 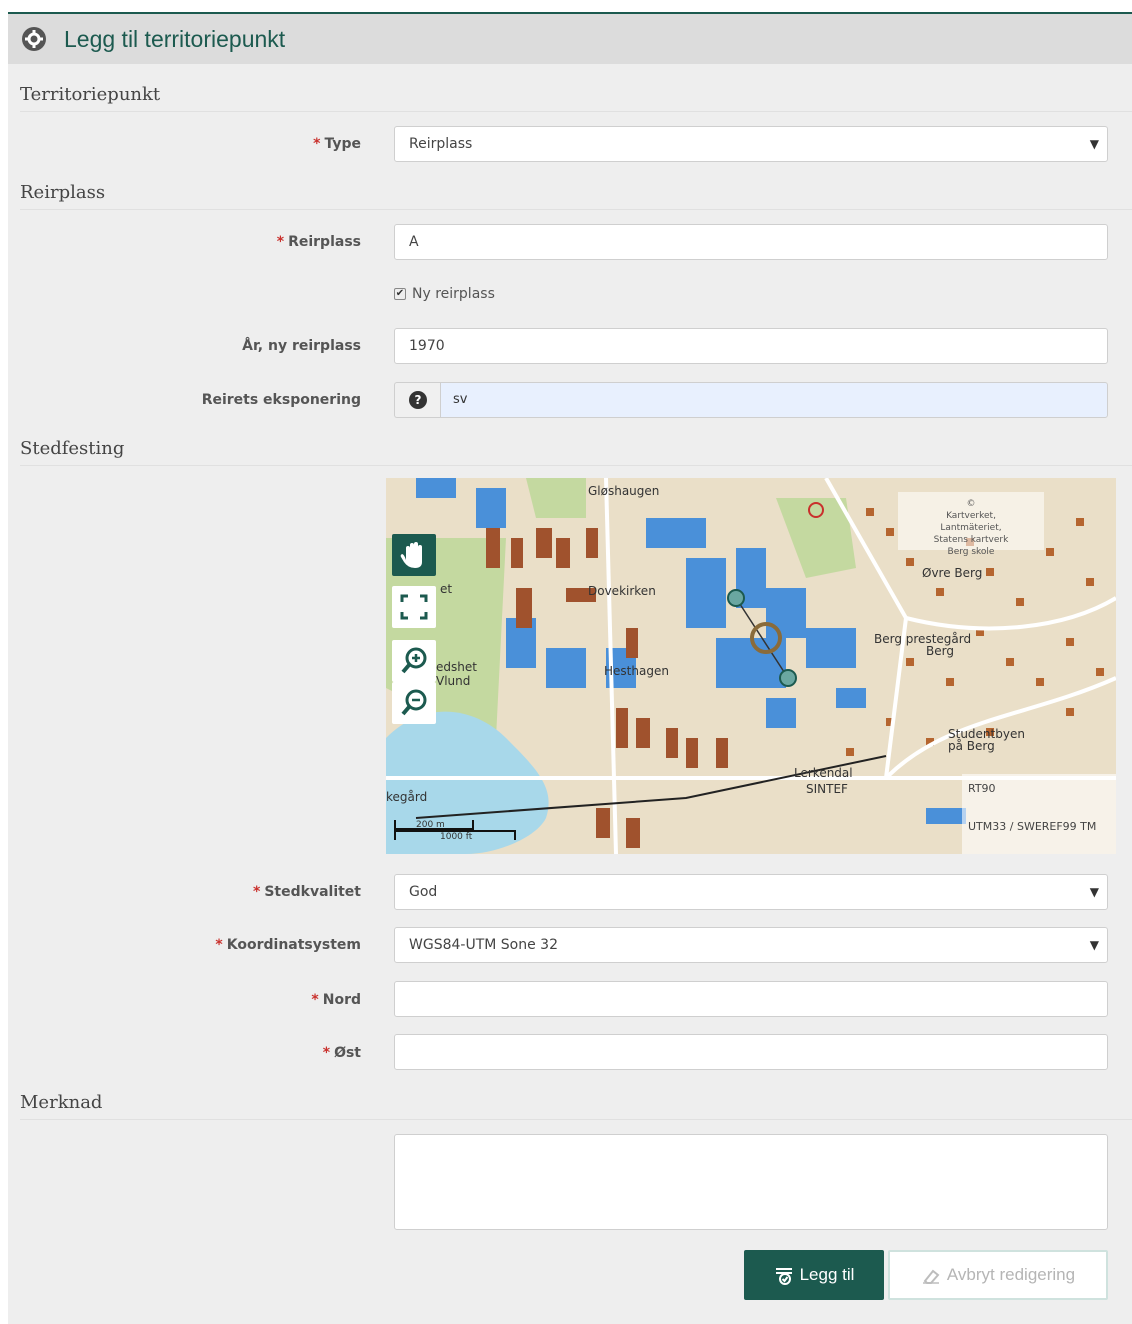 I want to click on eraser-icon, so click(x=931, y=1276).